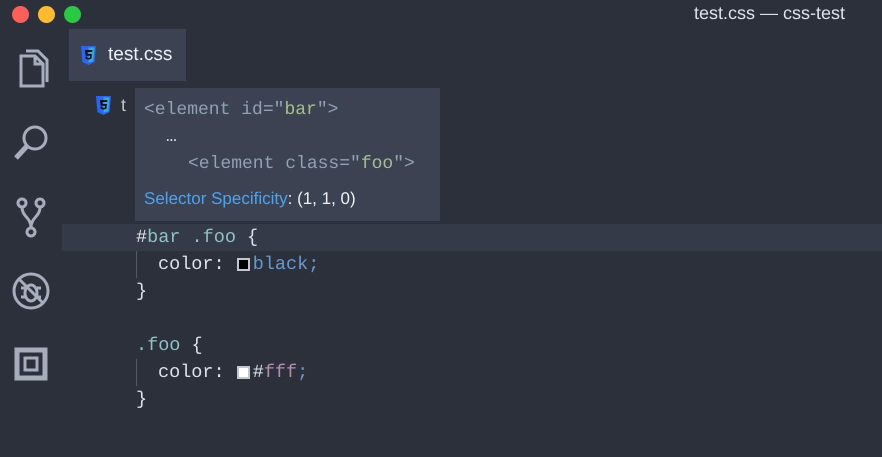 The height and width of the screenshot is (457, 882). Describe the element at coordinates (472, 264) in the screenshot. I see `code-line: color: black;` at that location.